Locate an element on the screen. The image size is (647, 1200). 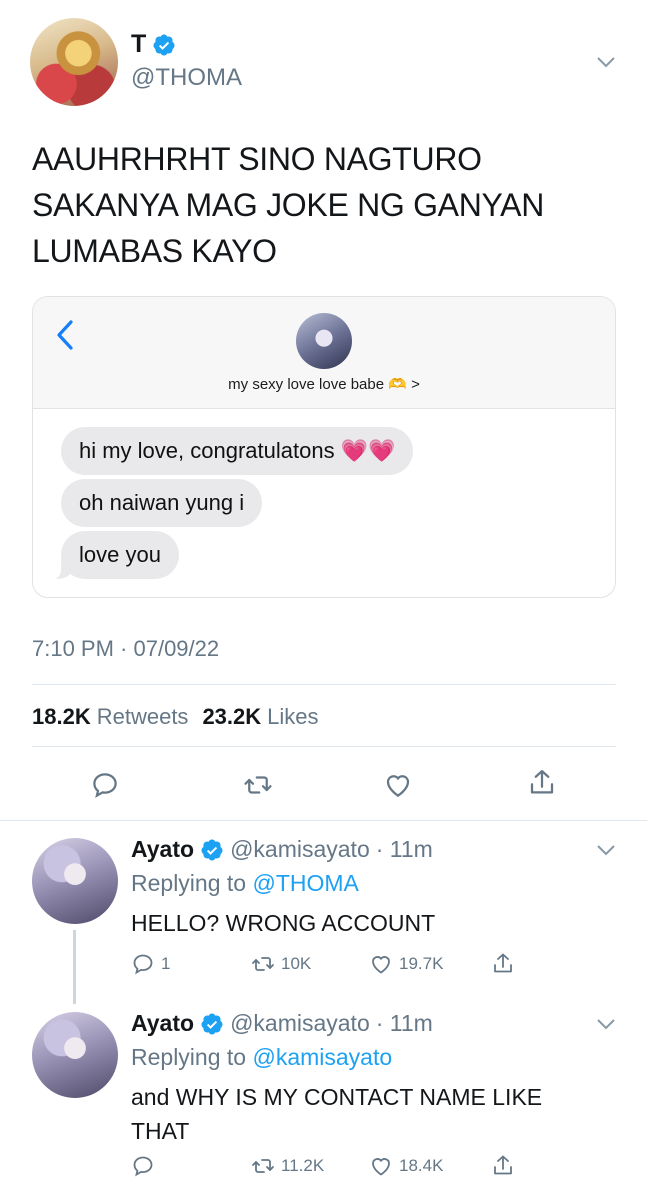
like-button: 18.4K is located at coordinates (406, 1166).